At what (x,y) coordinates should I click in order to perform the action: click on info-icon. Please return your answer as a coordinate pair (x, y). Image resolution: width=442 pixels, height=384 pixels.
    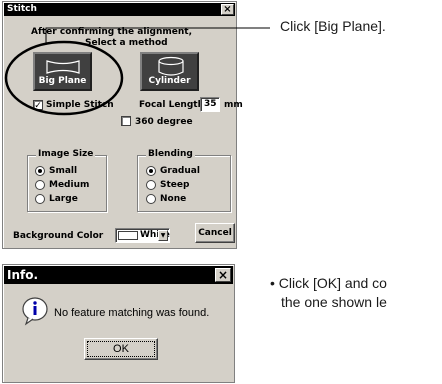
    Looking at the image, I should click on (35, 311).